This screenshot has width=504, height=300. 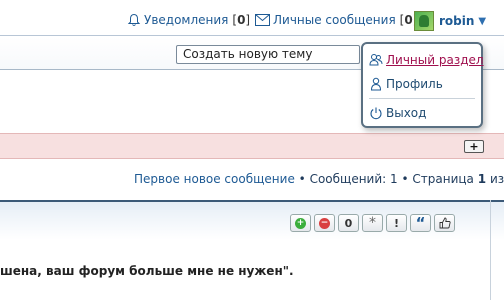 I want to click on bell-icon, so click(x=134, y=19).